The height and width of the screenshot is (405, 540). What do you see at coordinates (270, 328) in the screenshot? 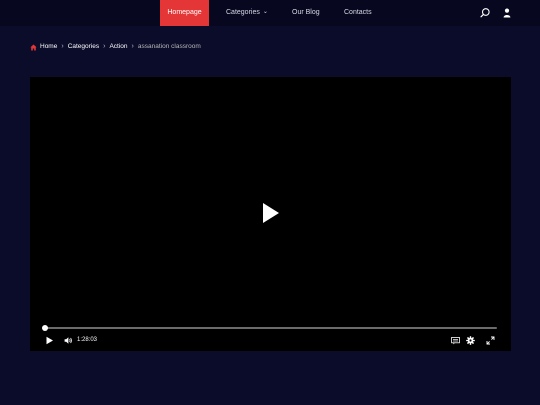
I see `progress-bar` at bounding box center [270, 328].